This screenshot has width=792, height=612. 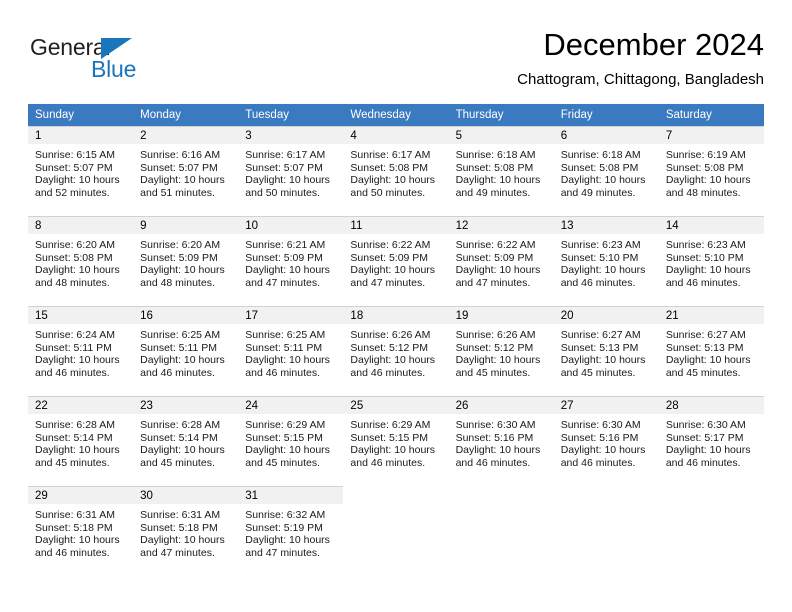 I want to click on sunset-time: Sunset: 5:12 PM, so click(x=494, y=347).